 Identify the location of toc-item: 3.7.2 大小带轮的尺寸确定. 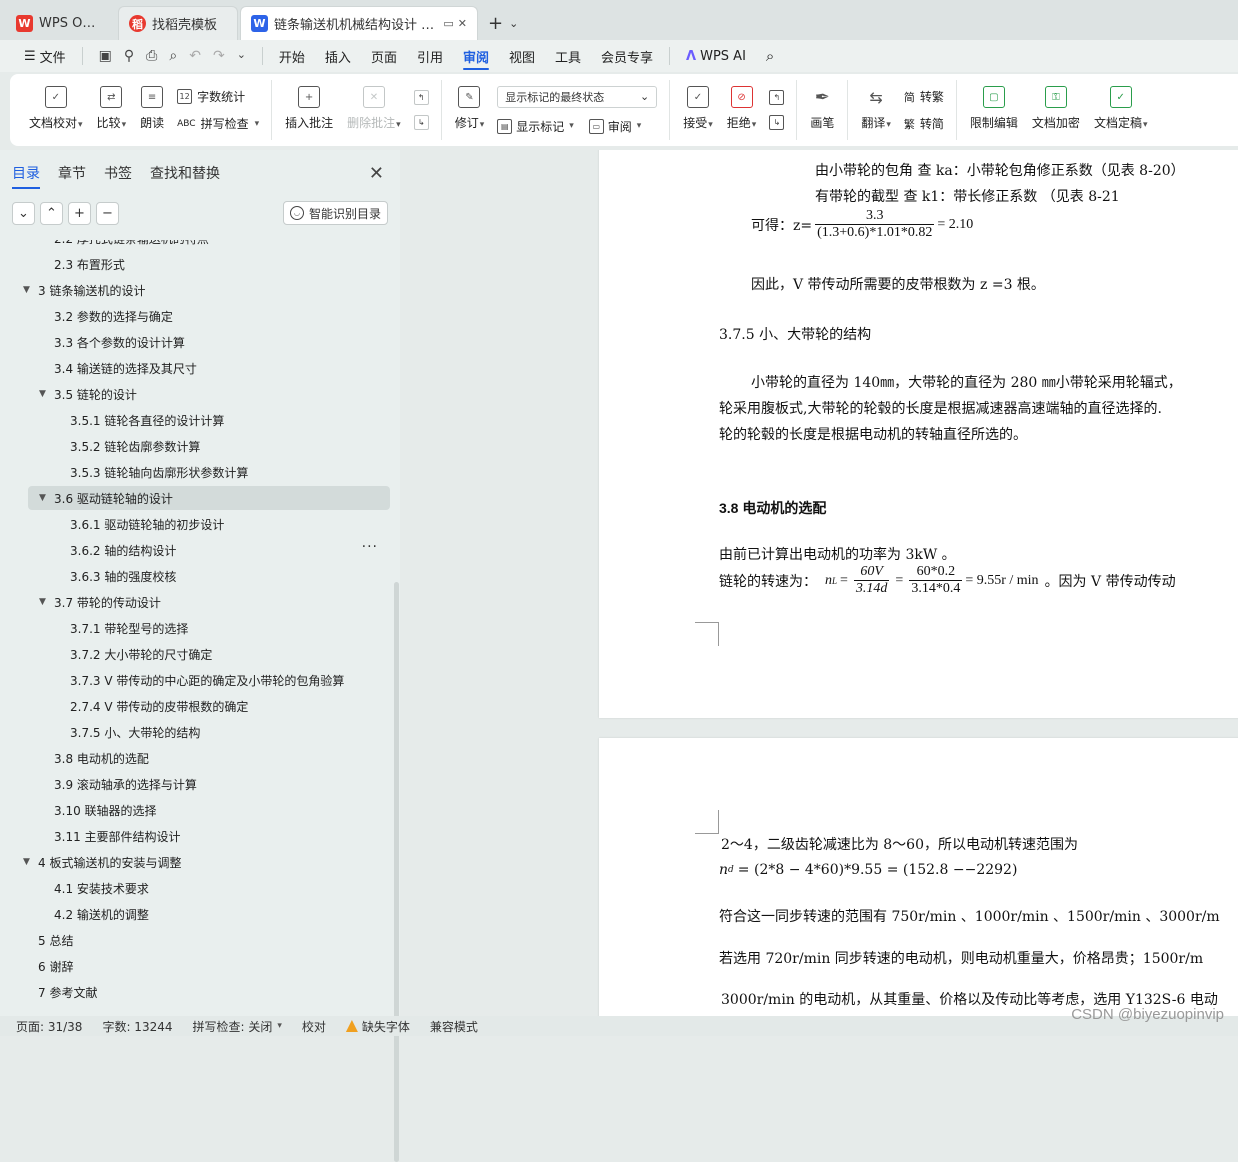
(209, 654).